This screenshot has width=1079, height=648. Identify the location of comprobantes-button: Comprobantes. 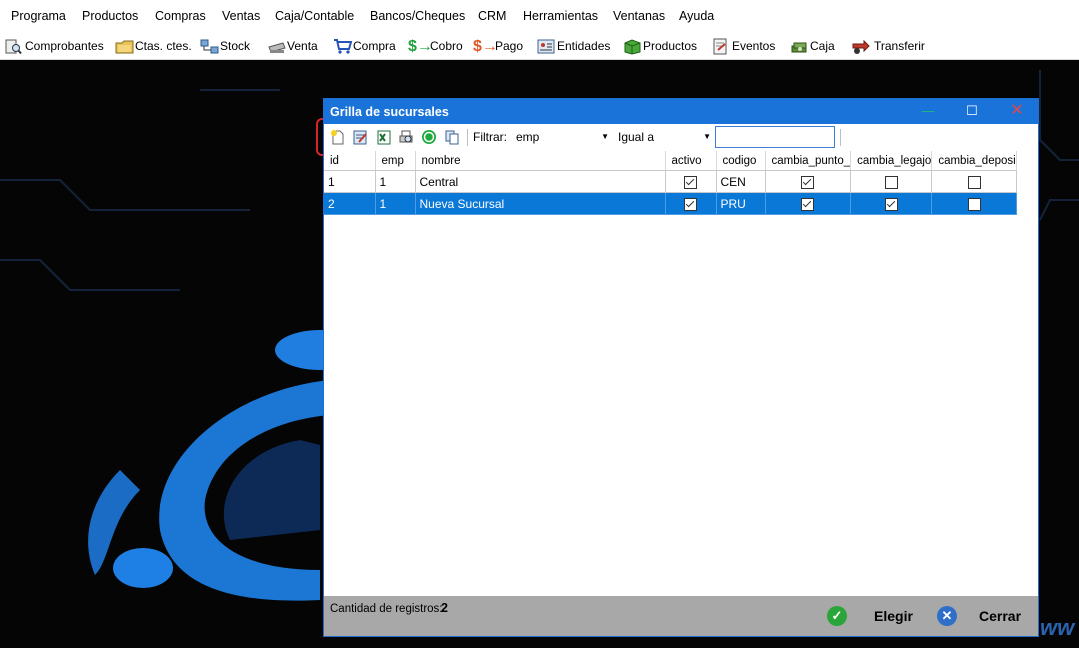
(54, 46).